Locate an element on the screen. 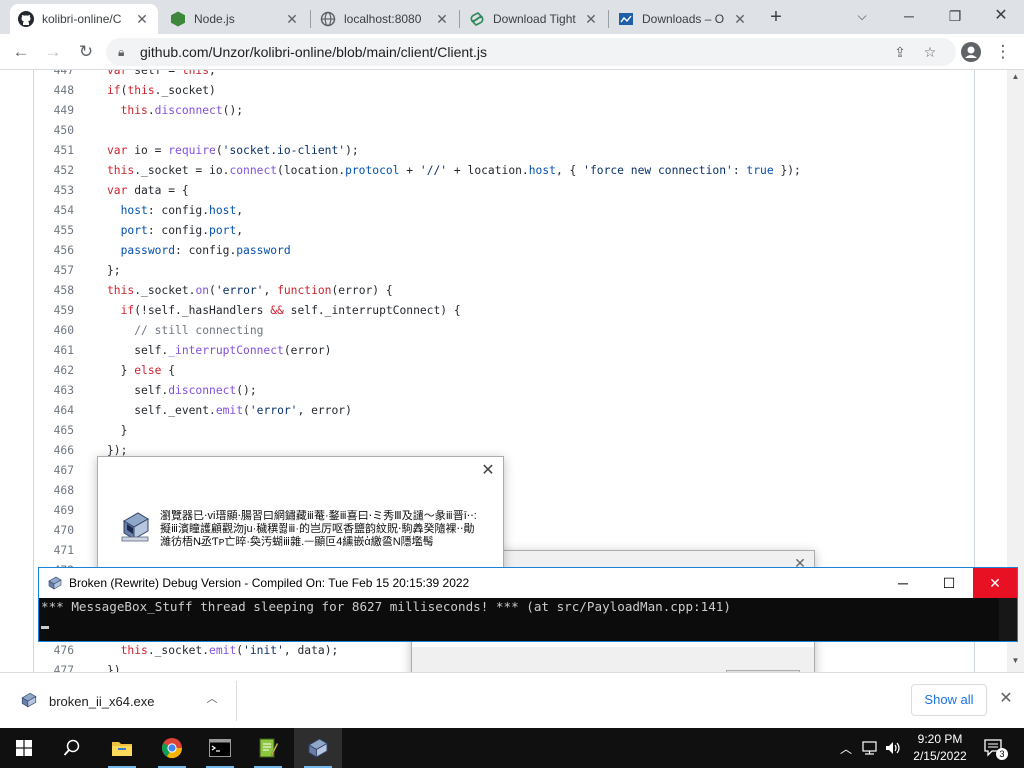  line-number: 466 is located at coordinates (54, 451).